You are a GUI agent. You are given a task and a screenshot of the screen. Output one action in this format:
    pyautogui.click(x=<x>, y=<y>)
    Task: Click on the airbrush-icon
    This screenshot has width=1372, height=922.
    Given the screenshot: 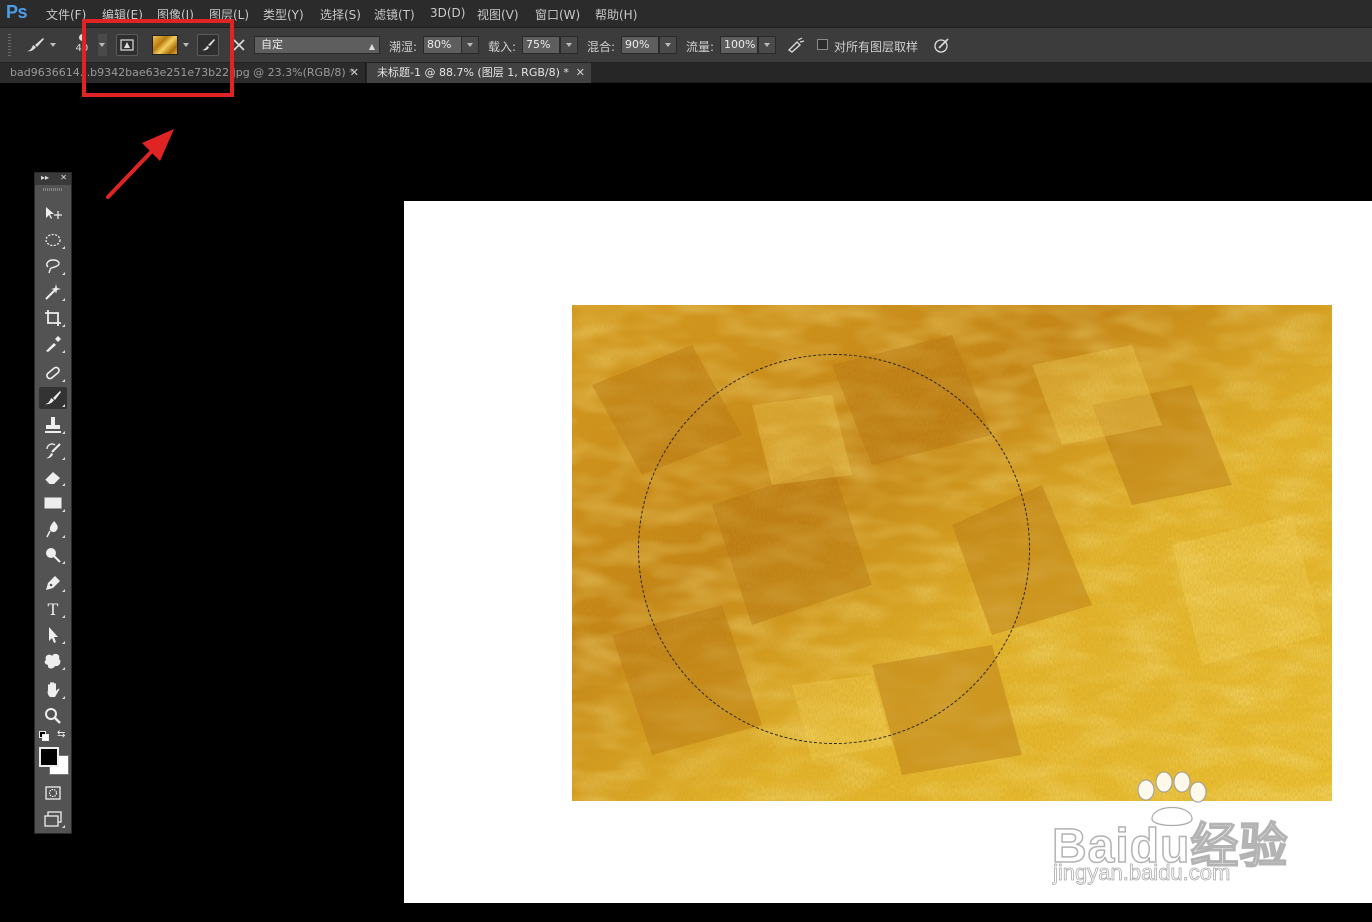 What is the action you would take?
    pyautogui.click(x=796, y=45)
    